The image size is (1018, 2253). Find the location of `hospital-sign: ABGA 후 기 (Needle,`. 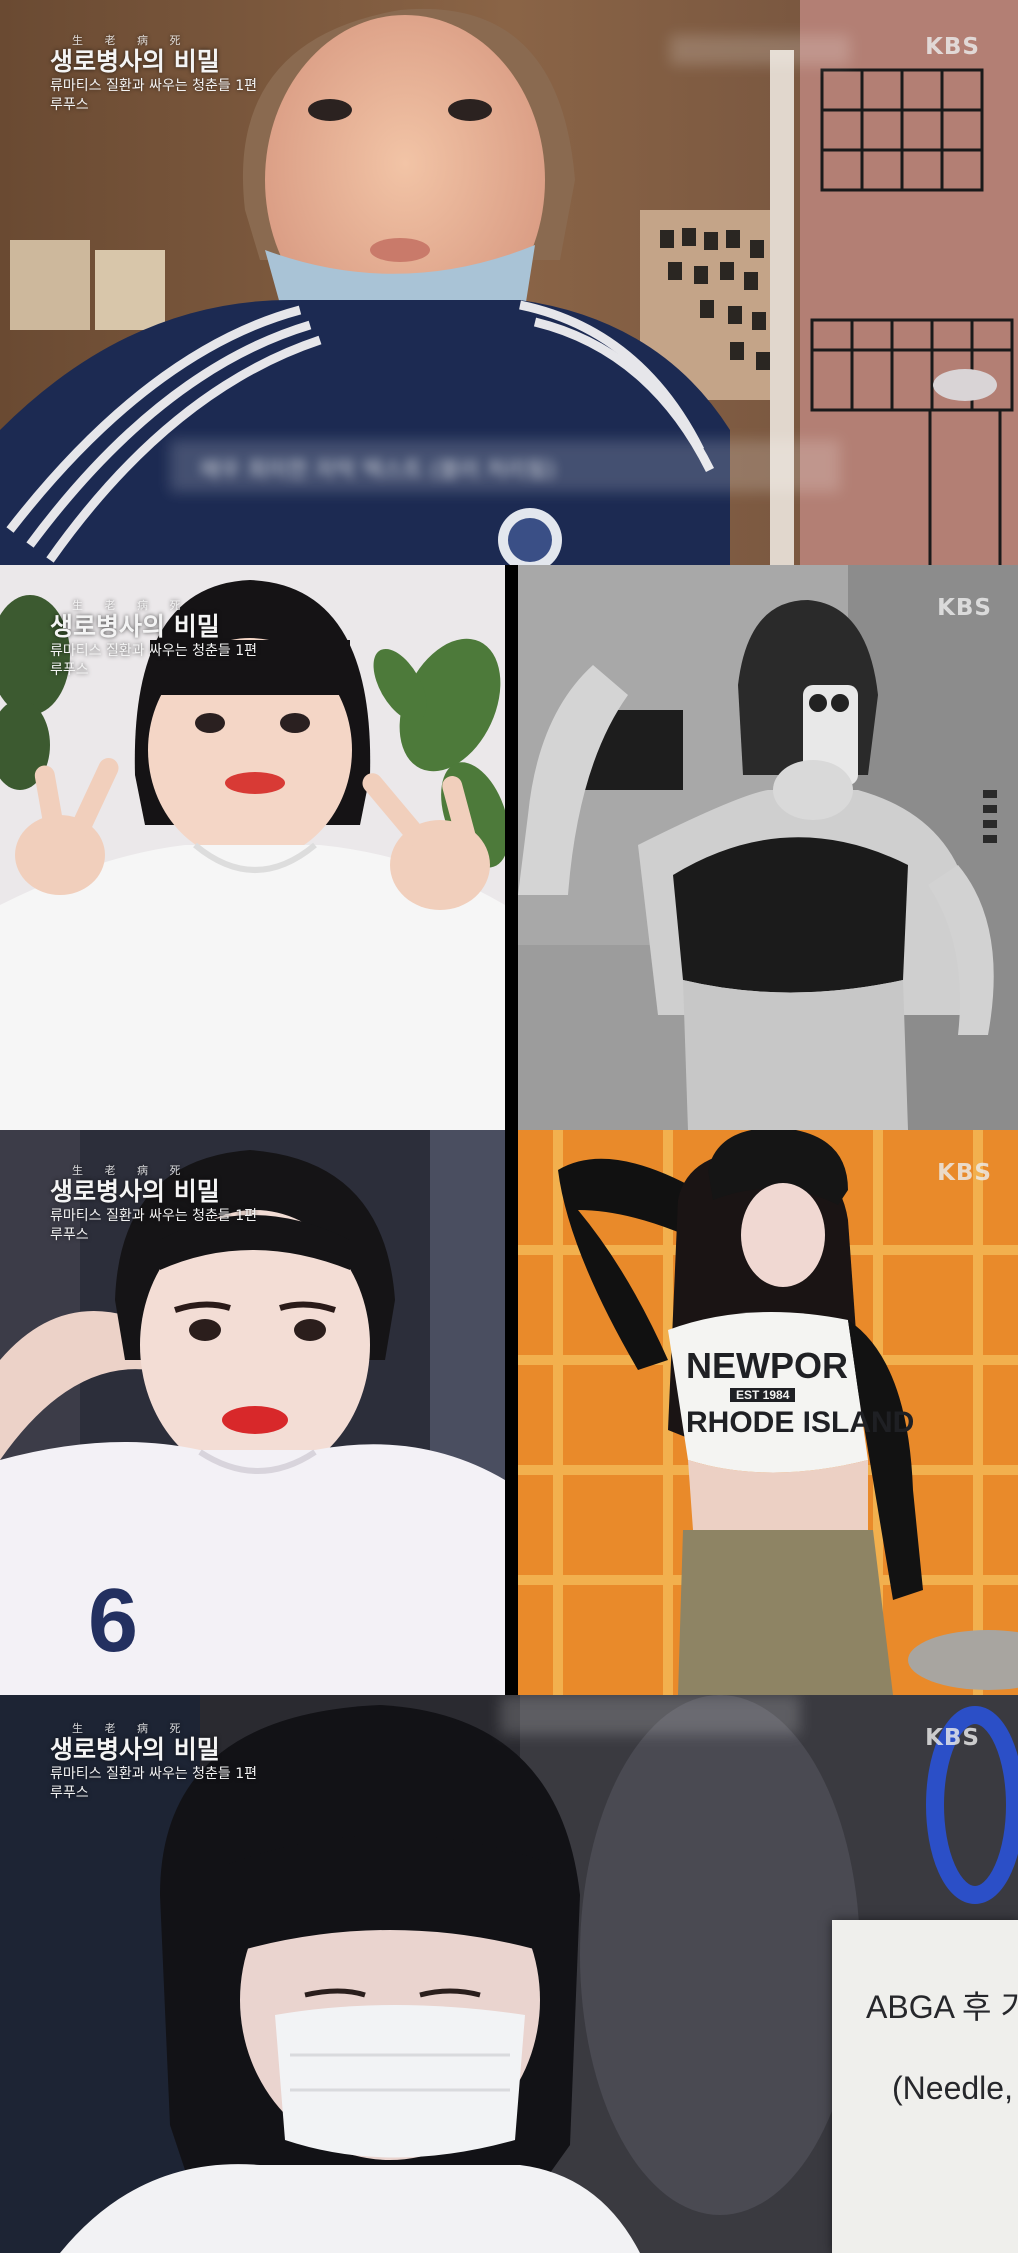

hospital-sign: ABGA 후 기 (Needle, is located at coordinates (925, 2086).